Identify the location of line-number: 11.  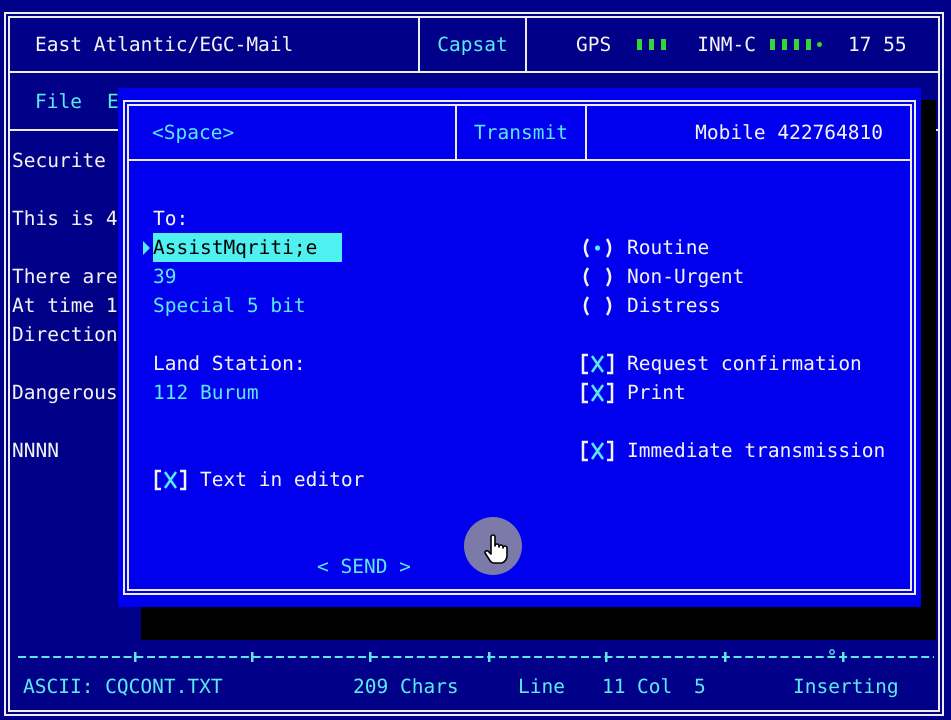
(614, 687).